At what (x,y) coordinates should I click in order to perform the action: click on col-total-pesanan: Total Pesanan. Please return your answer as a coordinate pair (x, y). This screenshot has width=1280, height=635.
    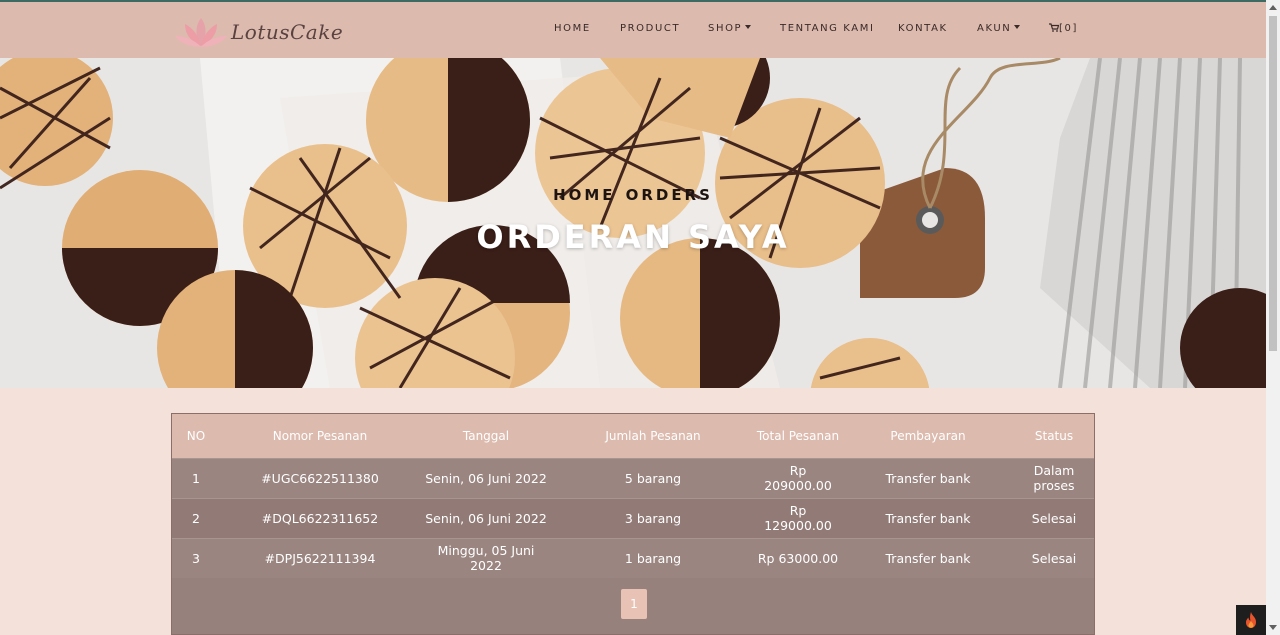
    Looking at the image, I should click on (798, 435).